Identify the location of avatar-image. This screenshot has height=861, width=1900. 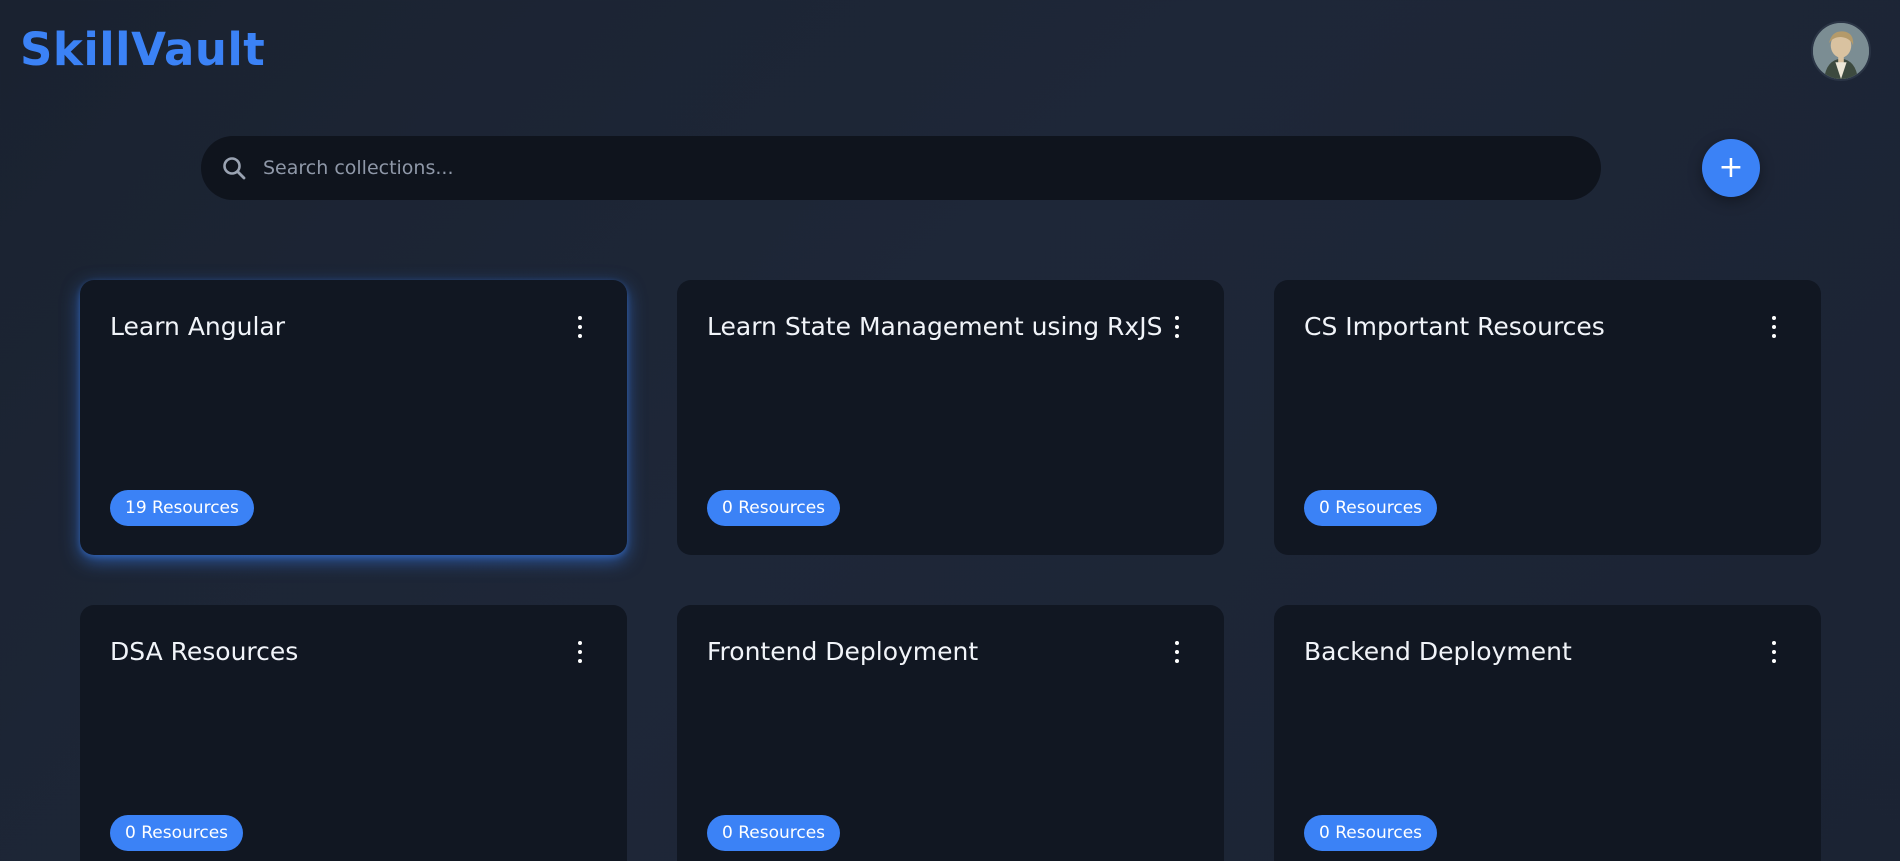
(1841, 51).